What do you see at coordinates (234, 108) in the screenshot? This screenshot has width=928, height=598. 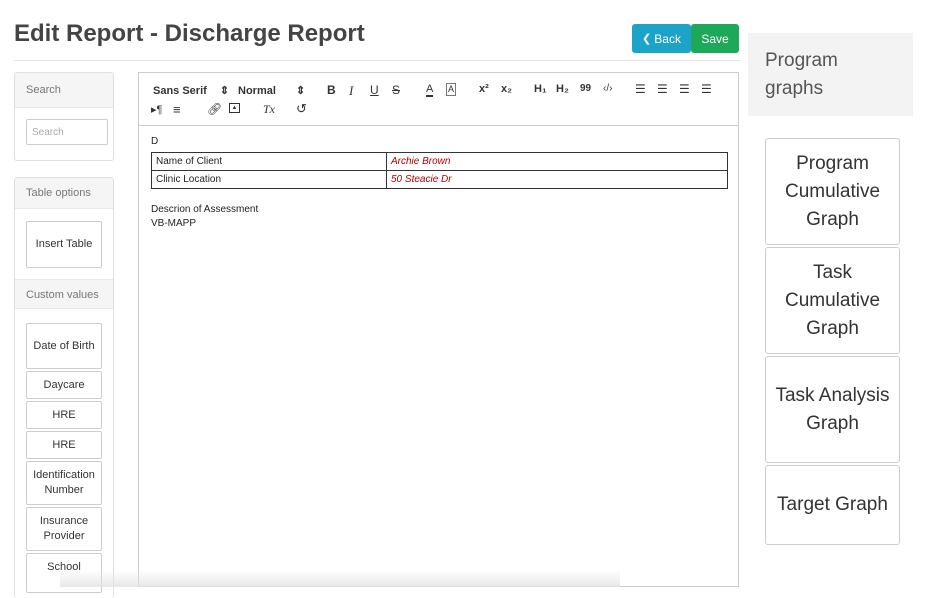 I see `image-icon: ▲` at bounding box center [234, 108].